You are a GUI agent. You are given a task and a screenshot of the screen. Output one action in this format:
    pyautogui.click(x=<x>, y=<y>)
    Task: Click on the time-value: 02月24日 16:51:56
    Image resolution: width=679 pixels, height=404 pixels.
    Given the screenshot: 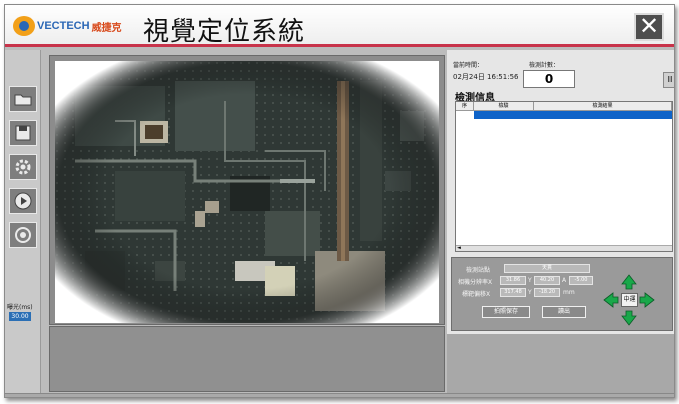 What is the action you would take?
    pyautogui.click(x=486, y=77)
    